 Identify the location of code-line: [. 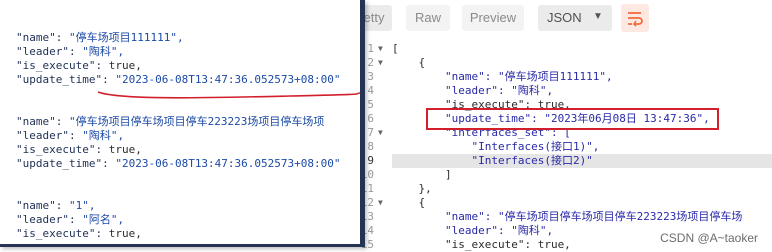
(395, 48).